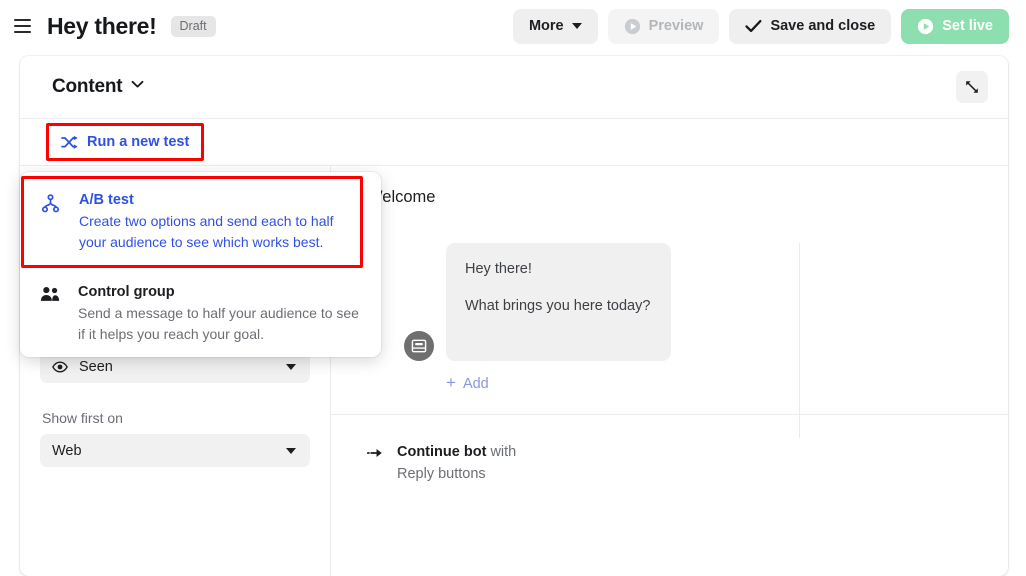  Describe the element at coordinates (401, 197) in the screenshot. I see `section-title: Welcome` at that location.